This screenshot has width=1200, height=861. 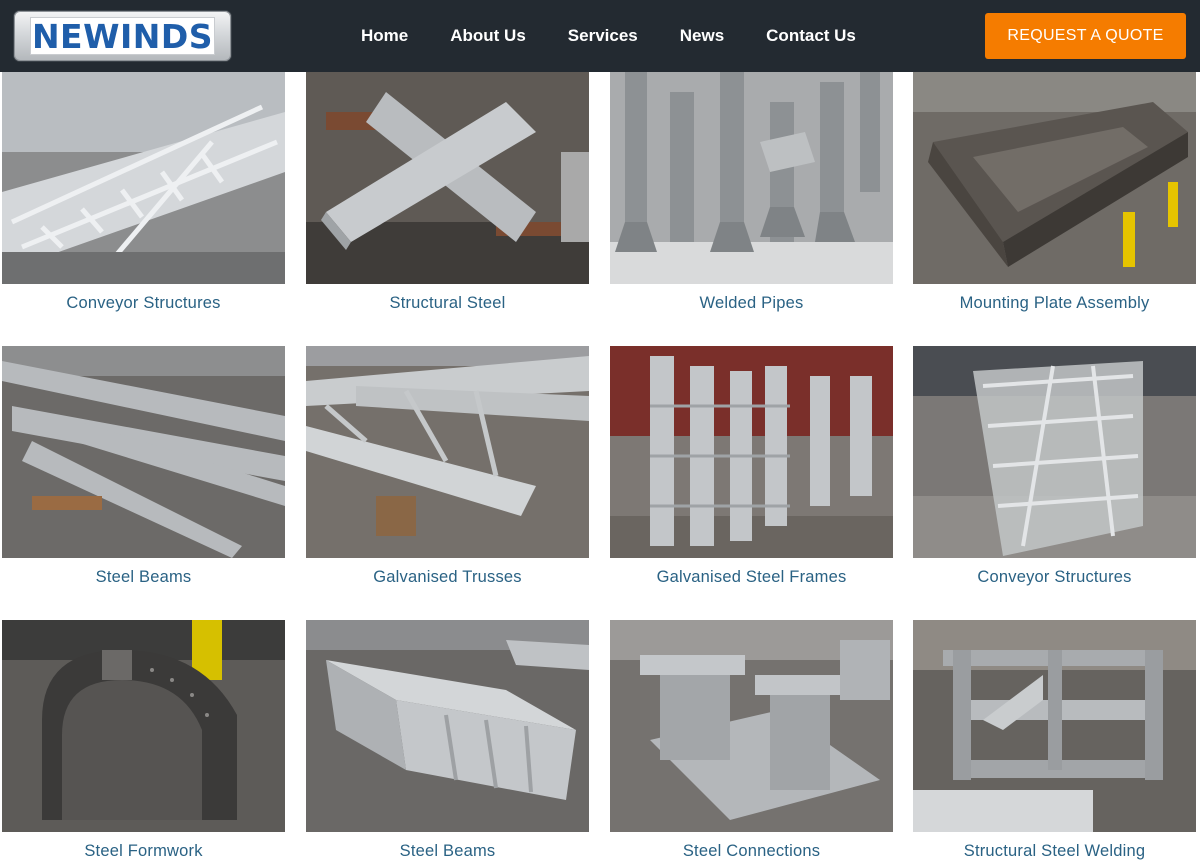 What do you see at coordinates (1054, 303) in the screenshot?
I see `gallery-caption: Mounting Plate Assembly` at bounding box center [1054, 303].